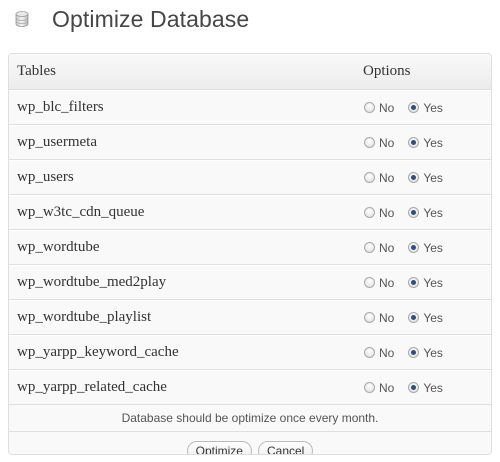 This screenshot has height=462, width=500. Describe the element at coordinates (98, 352) in the screenshot. I see `table-name: wp_yarpp_keyword_cache` at that location.